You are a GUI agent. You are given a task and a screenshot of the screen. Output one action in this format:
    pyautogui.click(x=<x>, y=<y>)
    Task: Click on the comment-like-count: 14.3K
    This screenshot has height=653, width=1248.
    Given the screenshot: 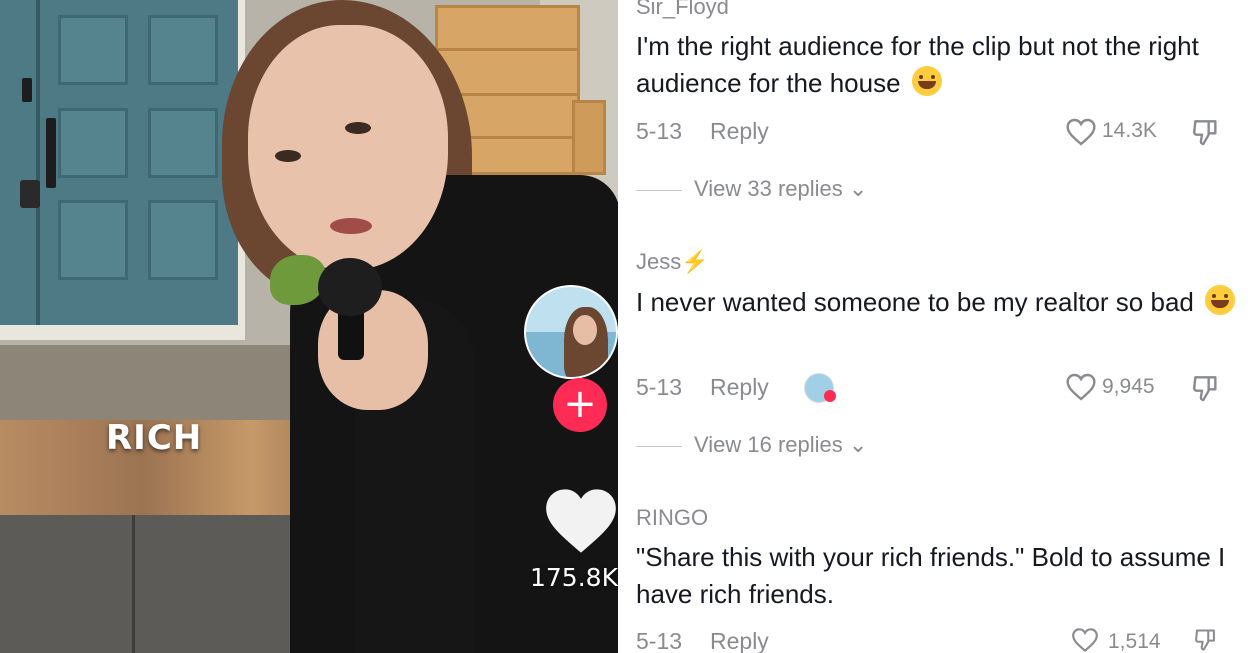 What is the action you would take?
    pyautogui.click(x=1129, y=130)
    